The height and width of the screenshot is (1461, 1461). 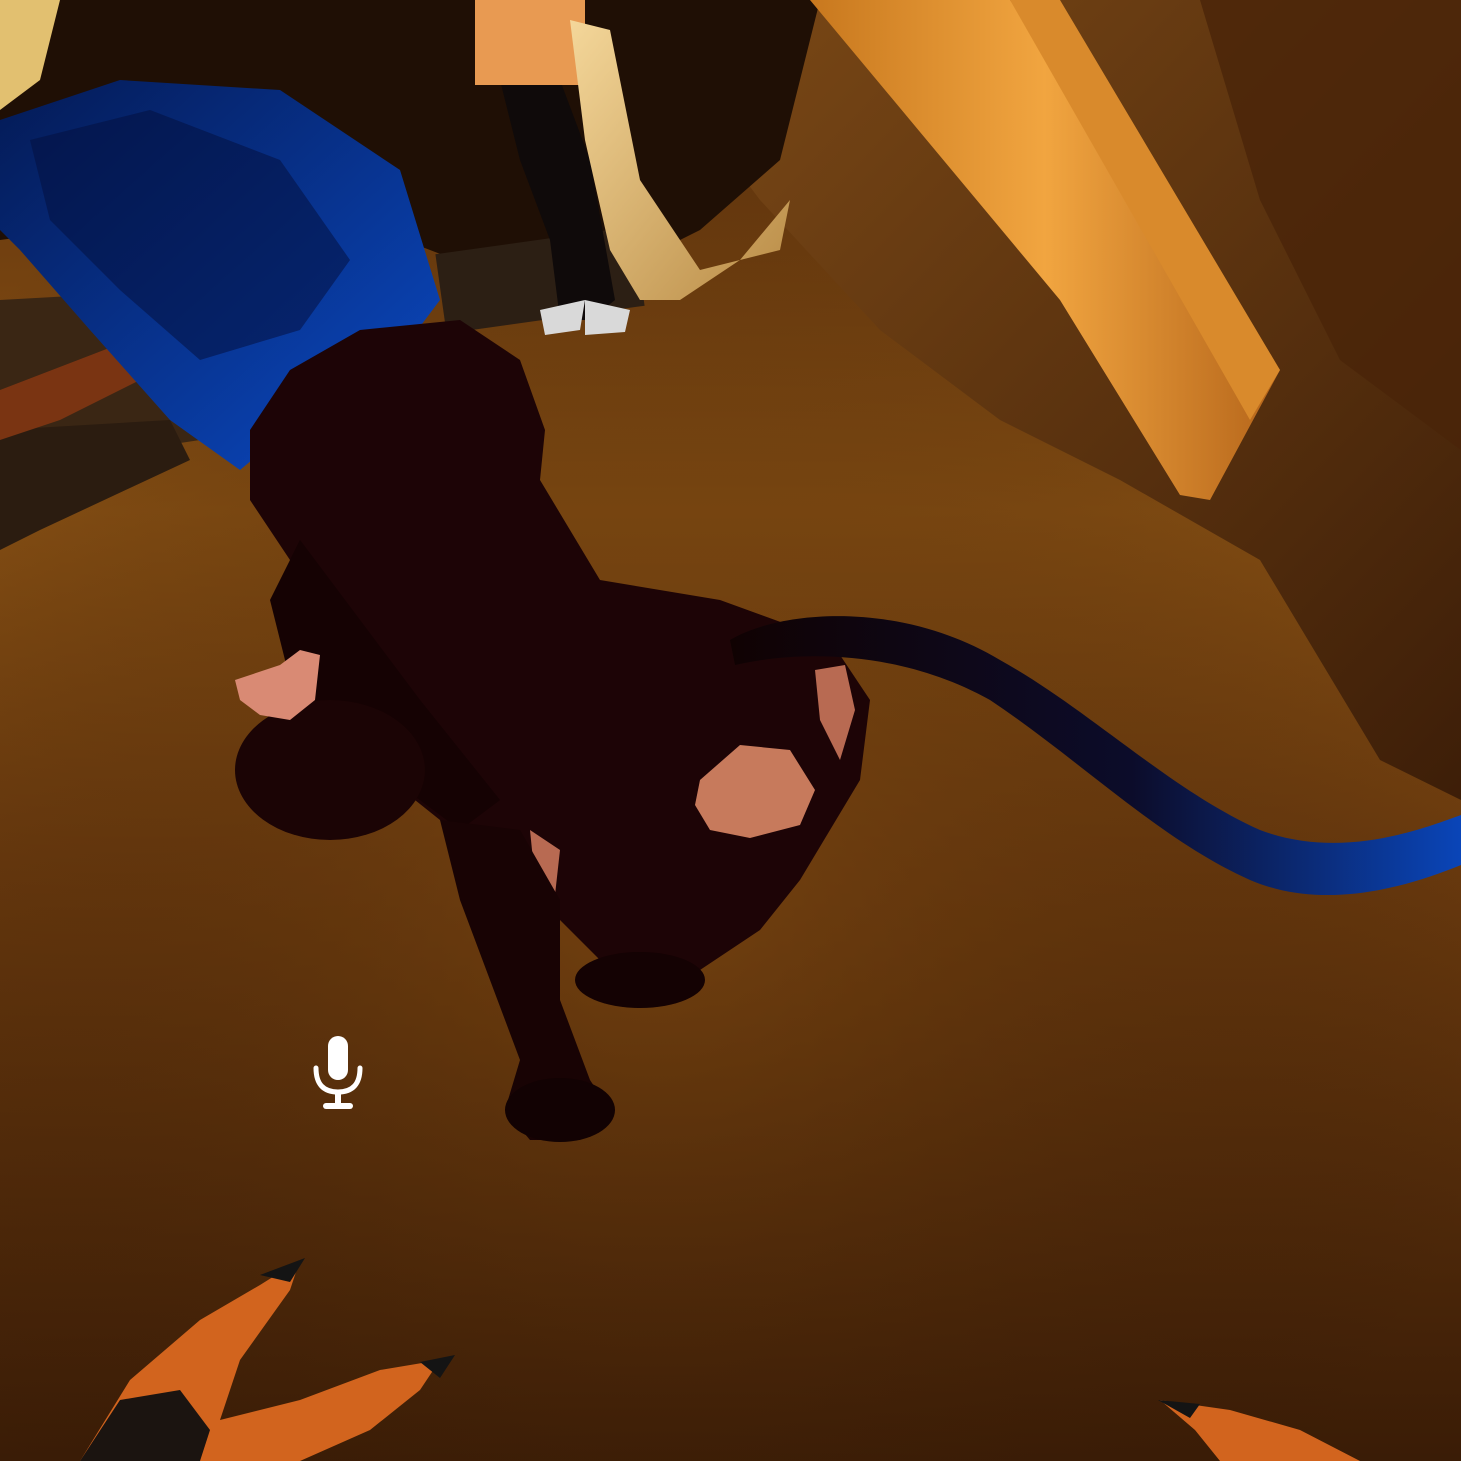 What do you see at coordinates (330, 770) in the screenshot?
I see `avatar-shoulder` at bounding box center [330, 770].